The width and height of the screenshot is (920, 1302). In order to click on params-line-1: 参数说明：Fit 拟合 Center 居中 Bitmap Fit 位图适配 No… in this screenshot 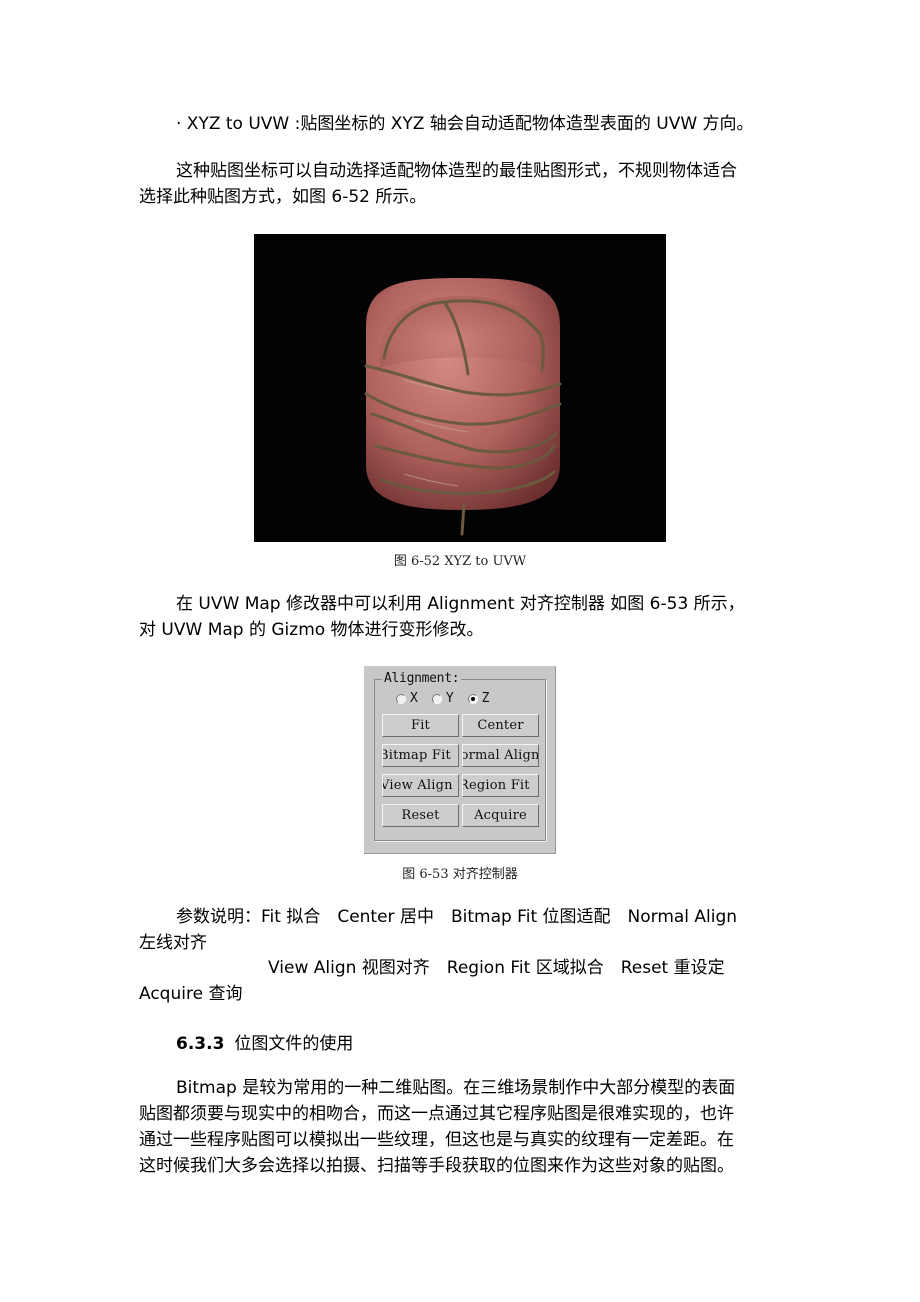, I will do `click(457, 917)`.